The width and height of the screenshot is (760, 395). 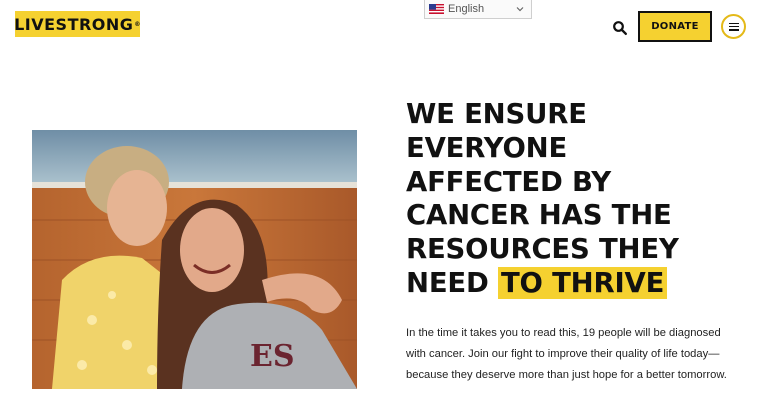 What do you see at coordinates (539, 215) in the screenshot?
I see `headline-line: CANCER HAS THE` at bounding box center [539, 215].